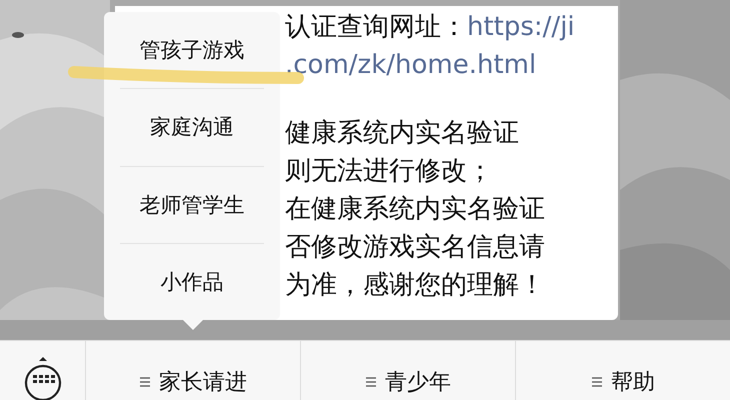 The width and height of the screenshot is (730, 400). Describe the element at coordinates (389, 171) in the screenshot. I see `message-text: 则无法进行修改；` at that location.